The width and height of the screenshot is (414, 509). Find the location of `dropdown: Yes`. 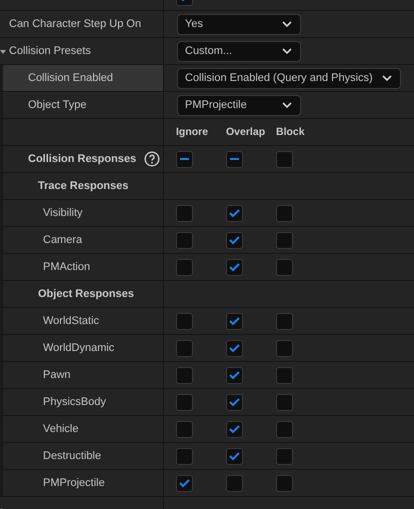

dropdown: Yes is located at coordinates (239, 24).